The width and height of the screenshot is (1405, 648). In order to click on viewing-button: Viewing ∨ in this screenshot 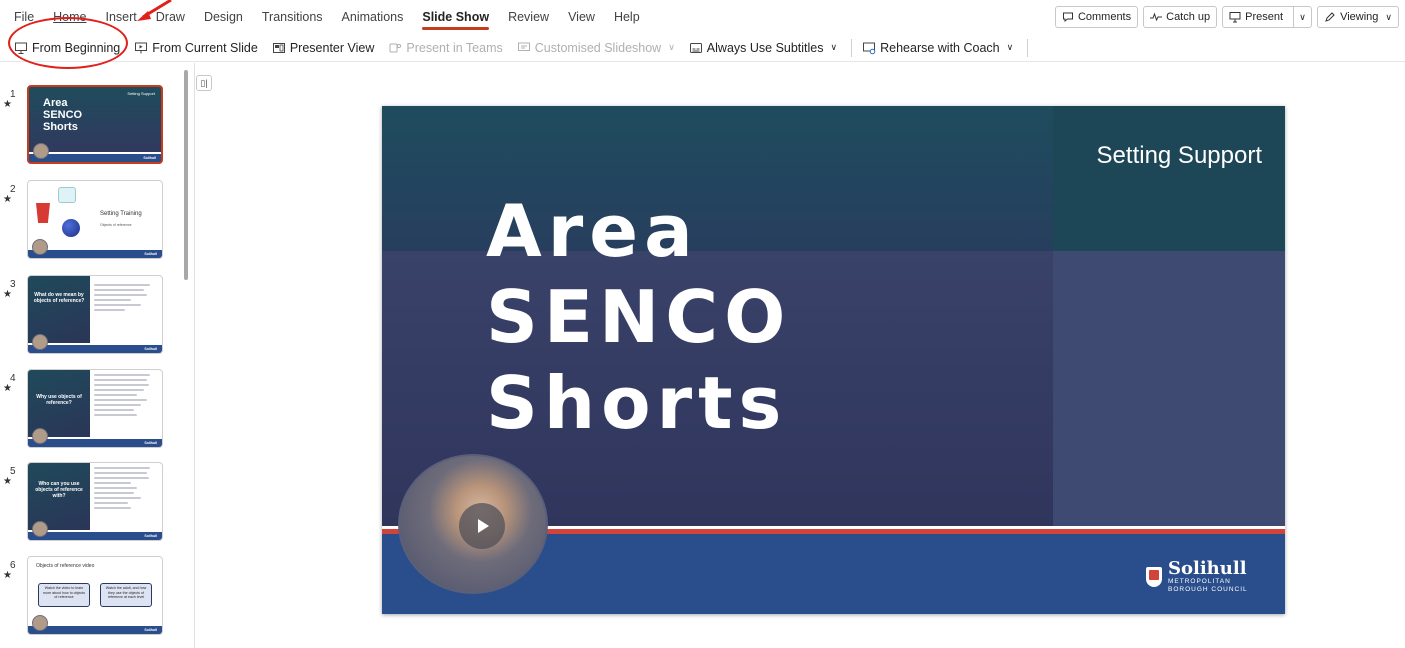, I will do `click(1358, 17)`.